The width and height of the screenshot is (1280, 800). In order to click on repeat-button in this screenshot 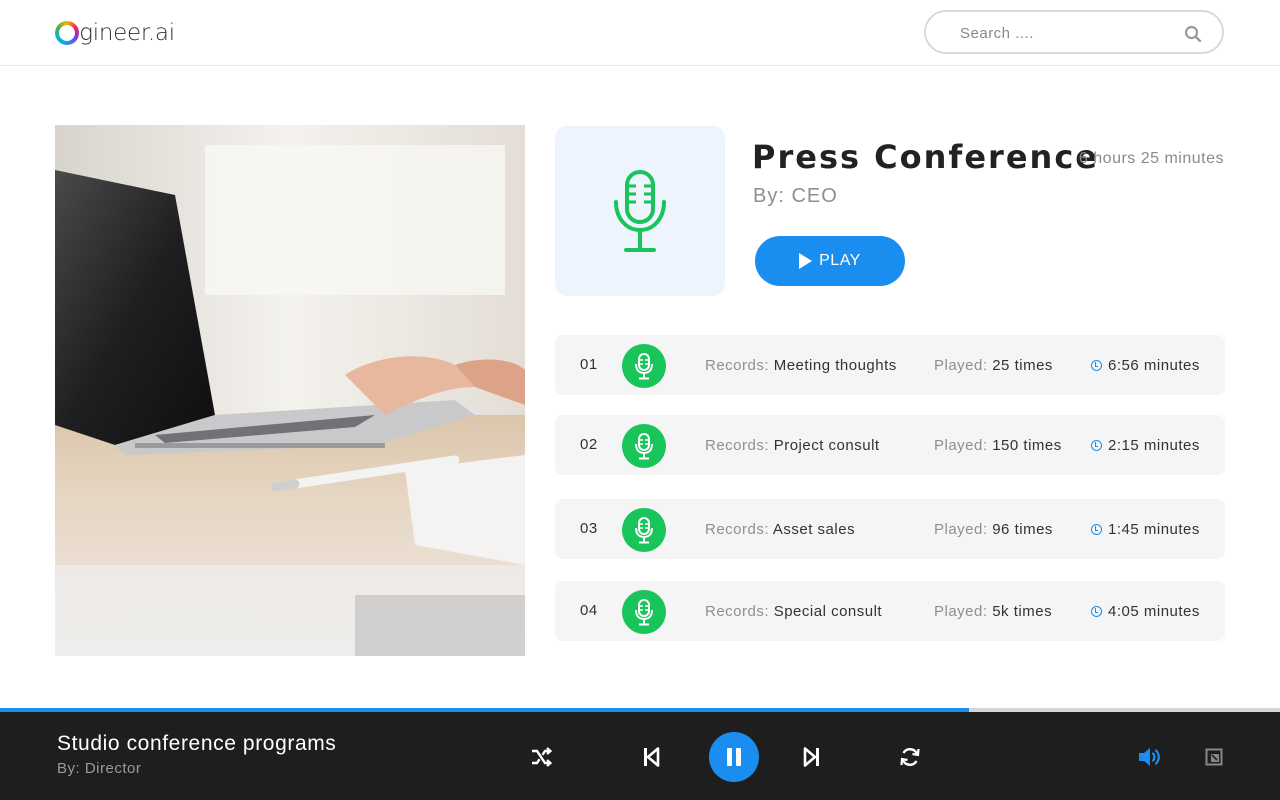, I will do `click(910, 757)`.